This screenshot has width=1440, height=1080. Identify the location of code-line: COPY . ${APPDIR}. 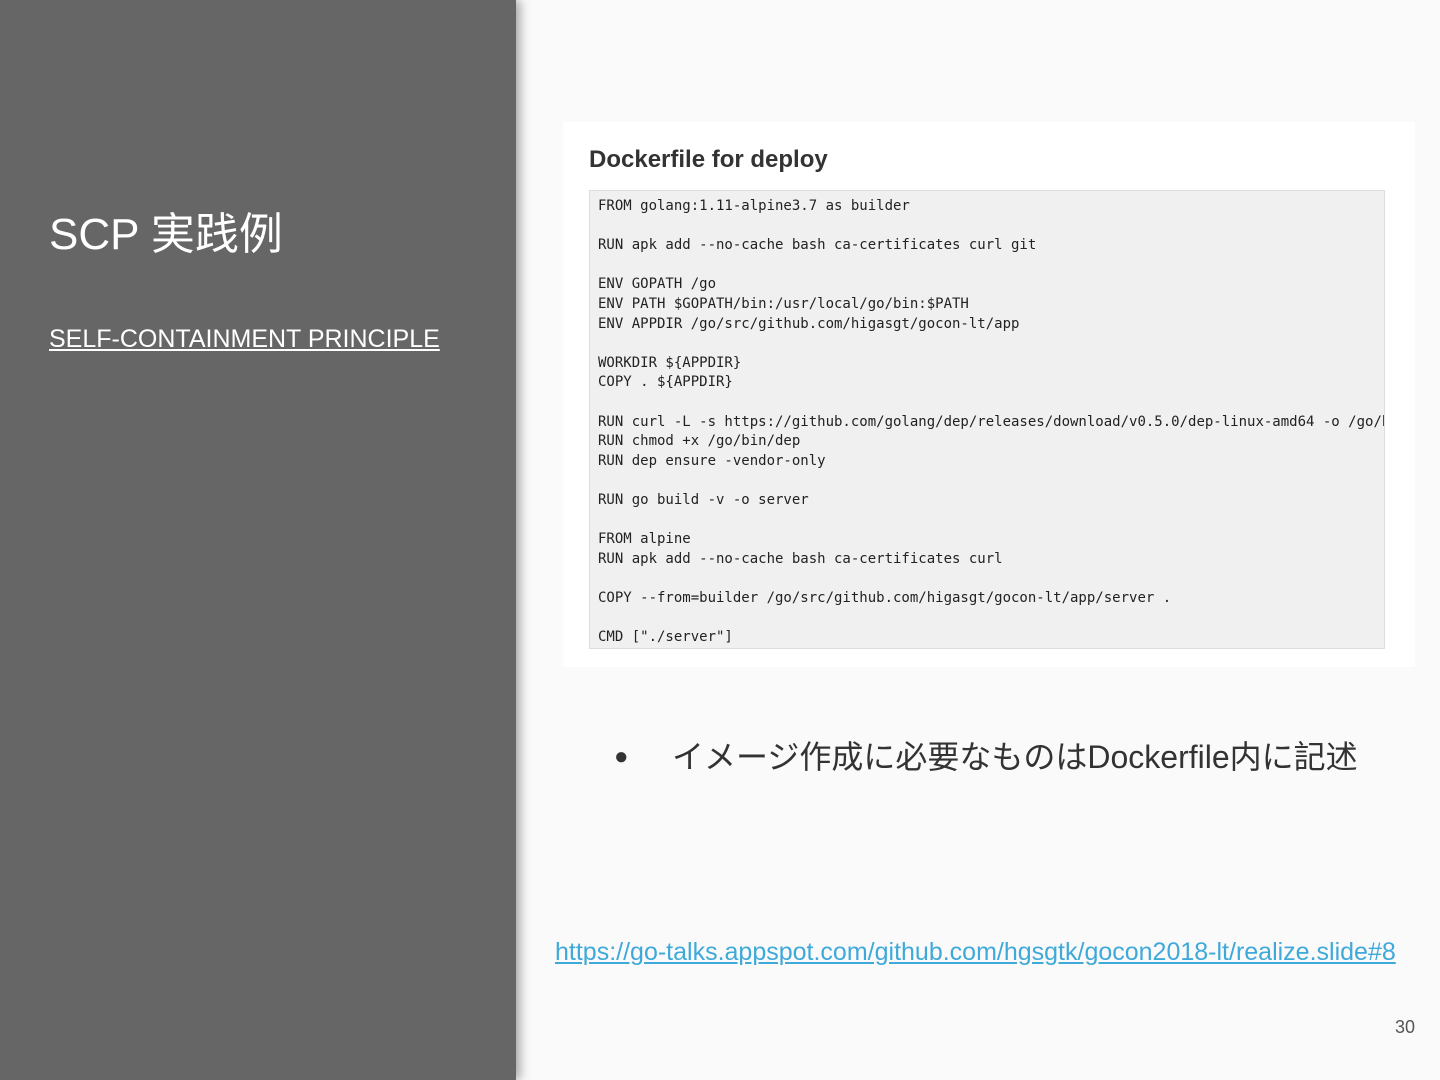
(665, 382).